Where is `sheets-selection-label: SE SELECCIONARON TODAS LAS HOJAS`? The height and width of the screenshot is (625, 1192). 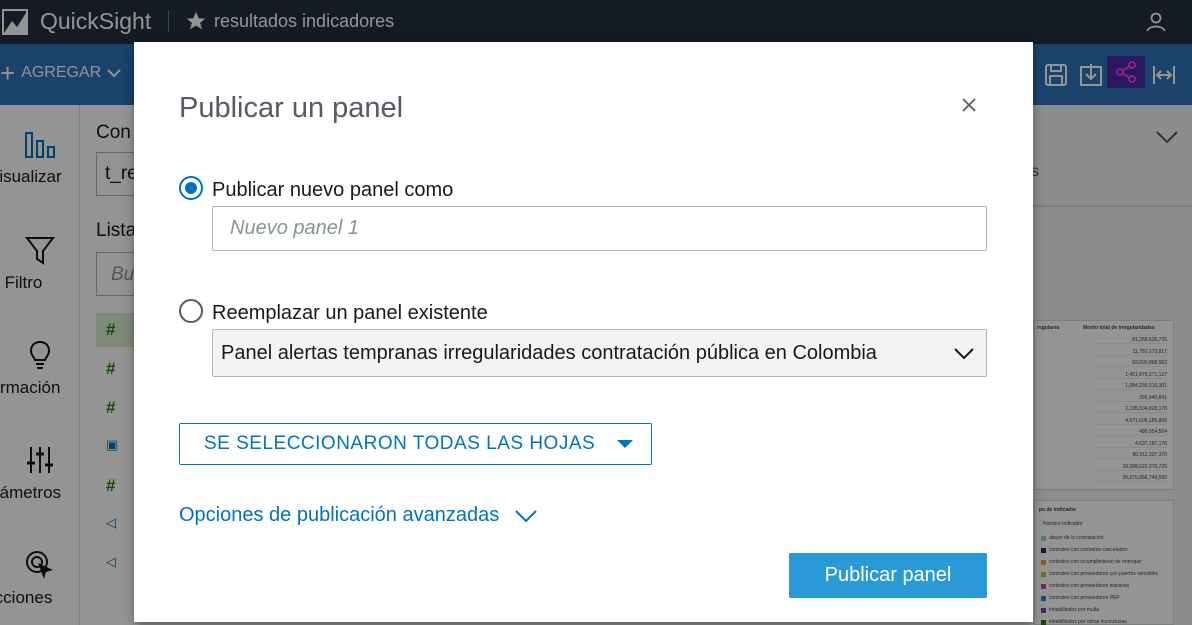
sheets-selection-label: SE SELECCIONARON TODAS LAS HOJAS is located at coordinates (400, 443).